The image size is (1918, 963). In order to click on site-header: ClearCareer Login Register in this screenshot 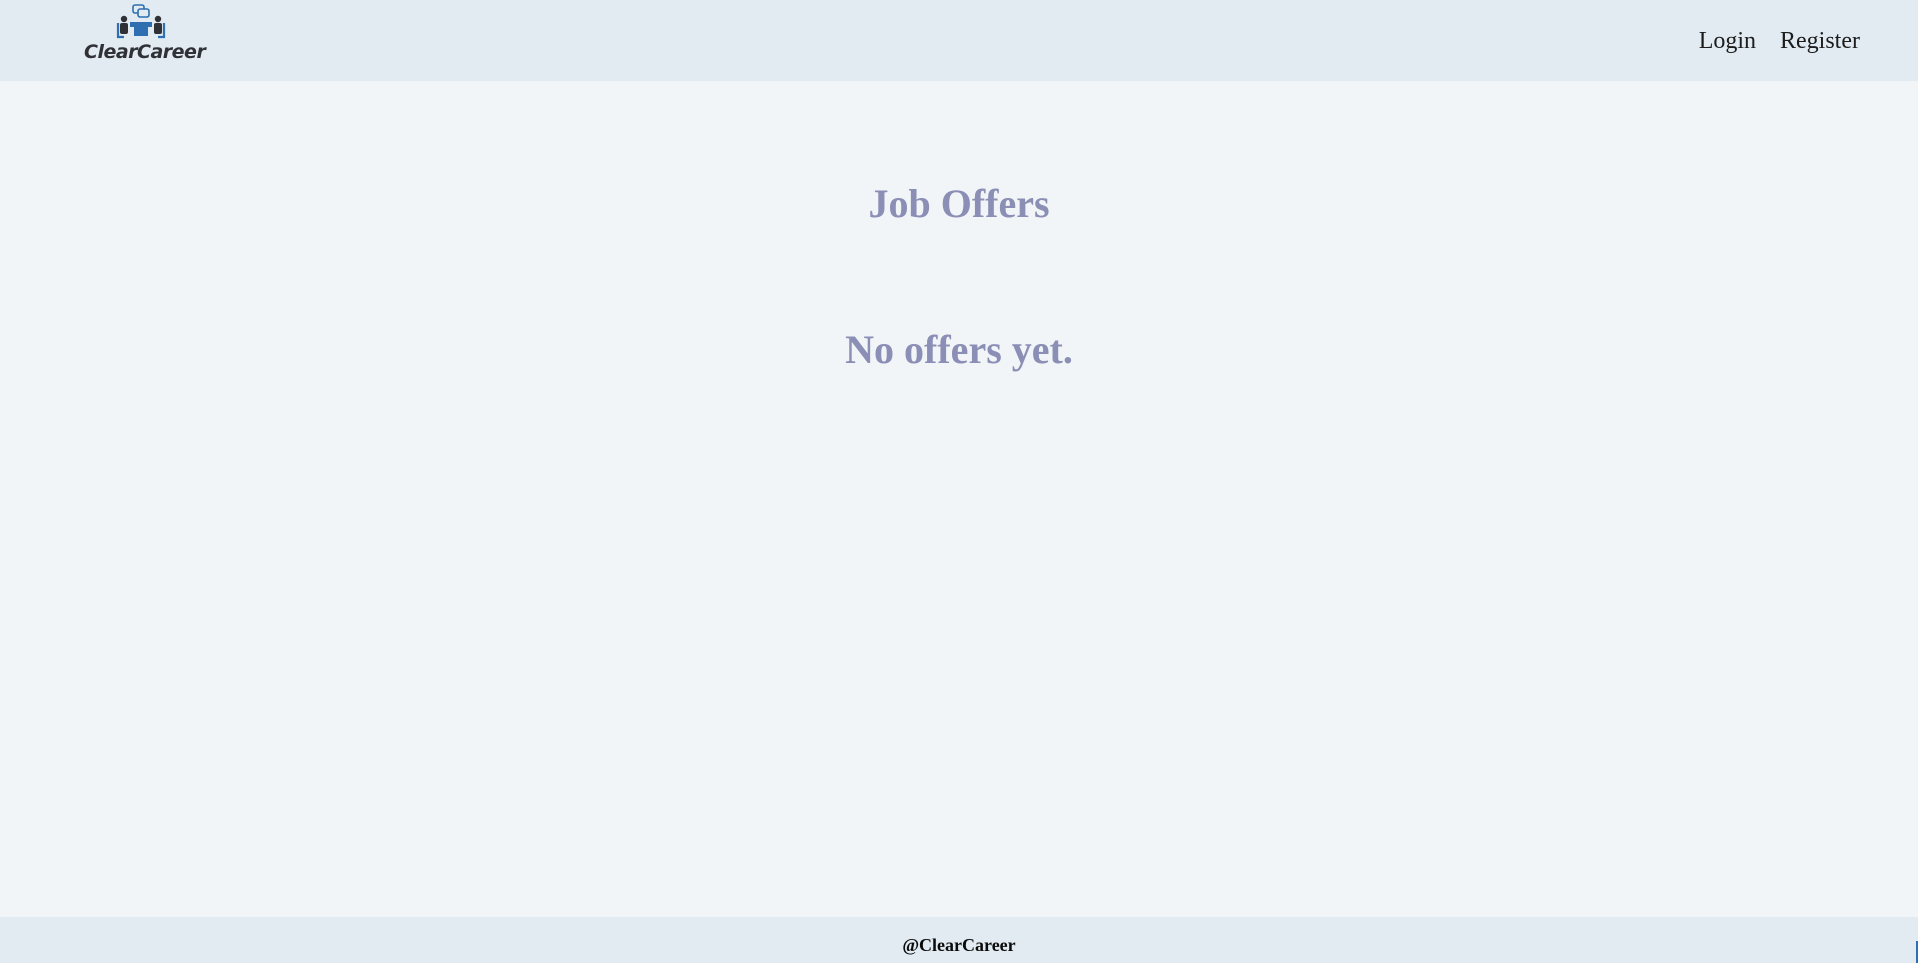, I will do `click(959, 40)`.